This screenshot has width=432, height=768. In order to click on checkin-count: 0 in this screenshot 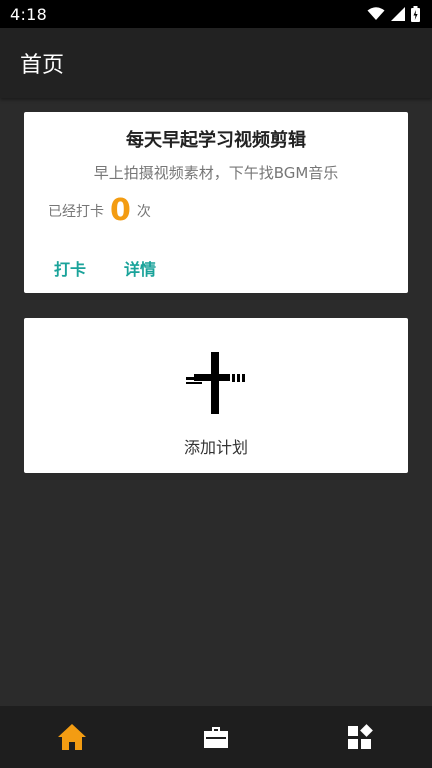, I will do `click(120, 210)`.